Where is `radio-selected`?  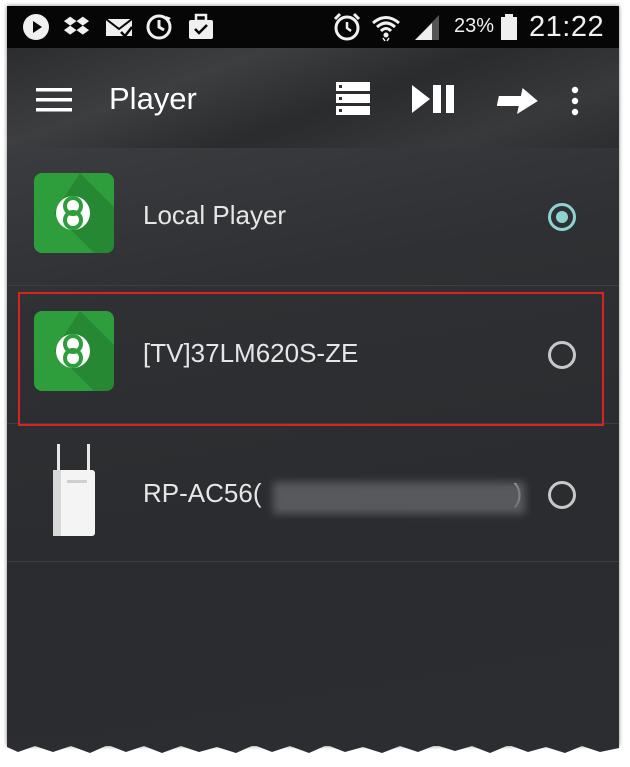
radio-selected is located at coordinates (562, 217).